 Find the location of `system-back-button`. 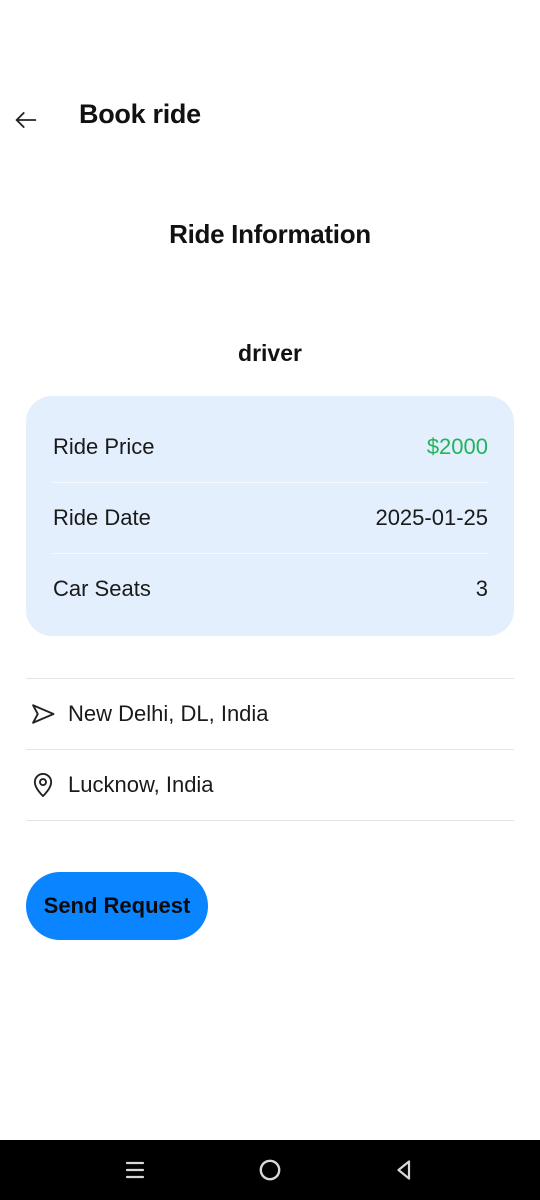

system-back-button is located at coordinates (404, 1170).